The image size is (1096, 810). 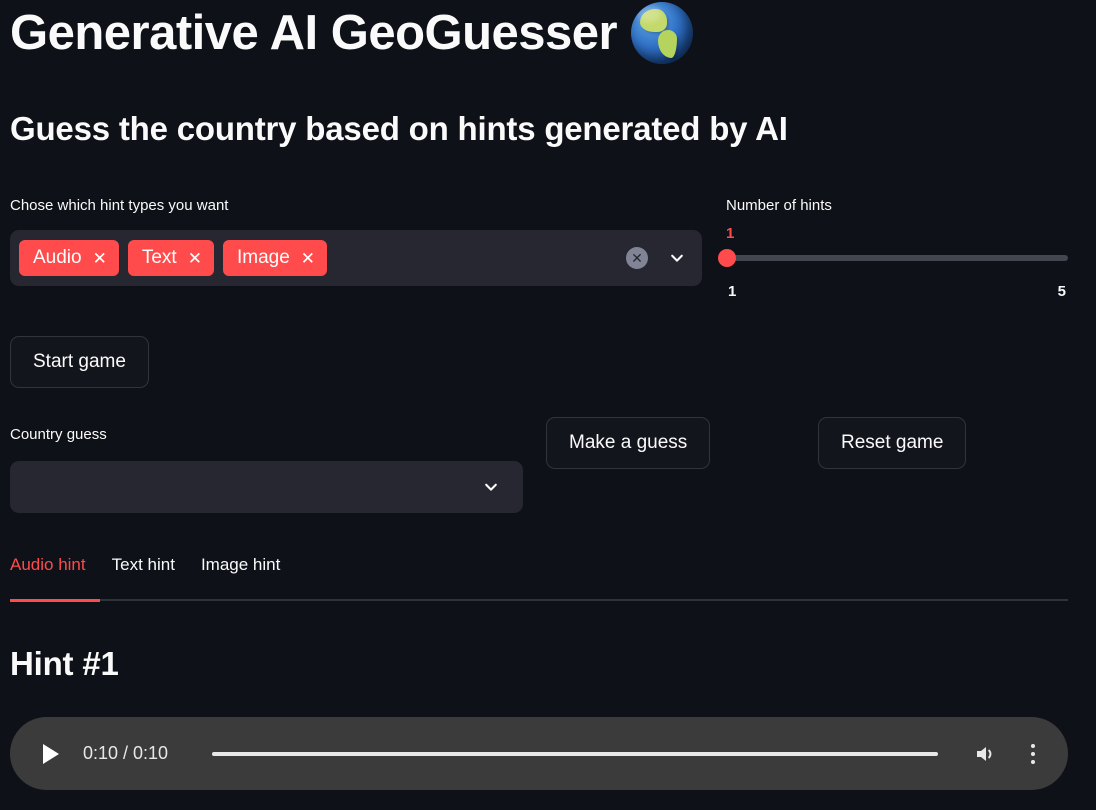 What do you see at coordinates (356, 258) in the screenshot?
I see `hint-types-multiselect: Audio ✕ Text ✕ Image ✕ ✕` at bounding box center [356, 258].